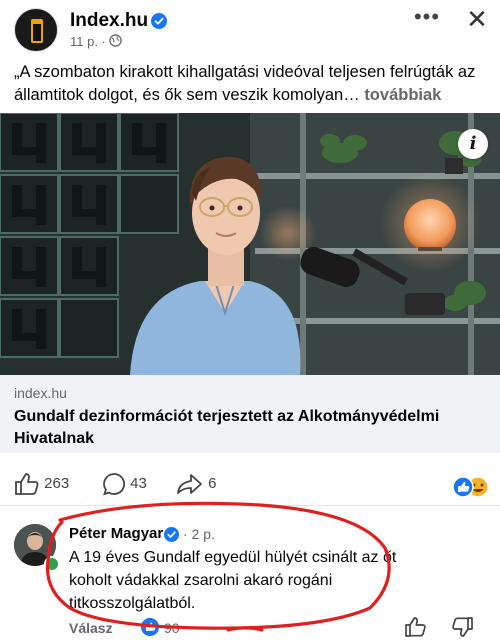 The height and width of the screenshot is (640, 500). Describe the element at coordinates (27, 484) in the screenshot. I see `thumb-up-icon` at that location.